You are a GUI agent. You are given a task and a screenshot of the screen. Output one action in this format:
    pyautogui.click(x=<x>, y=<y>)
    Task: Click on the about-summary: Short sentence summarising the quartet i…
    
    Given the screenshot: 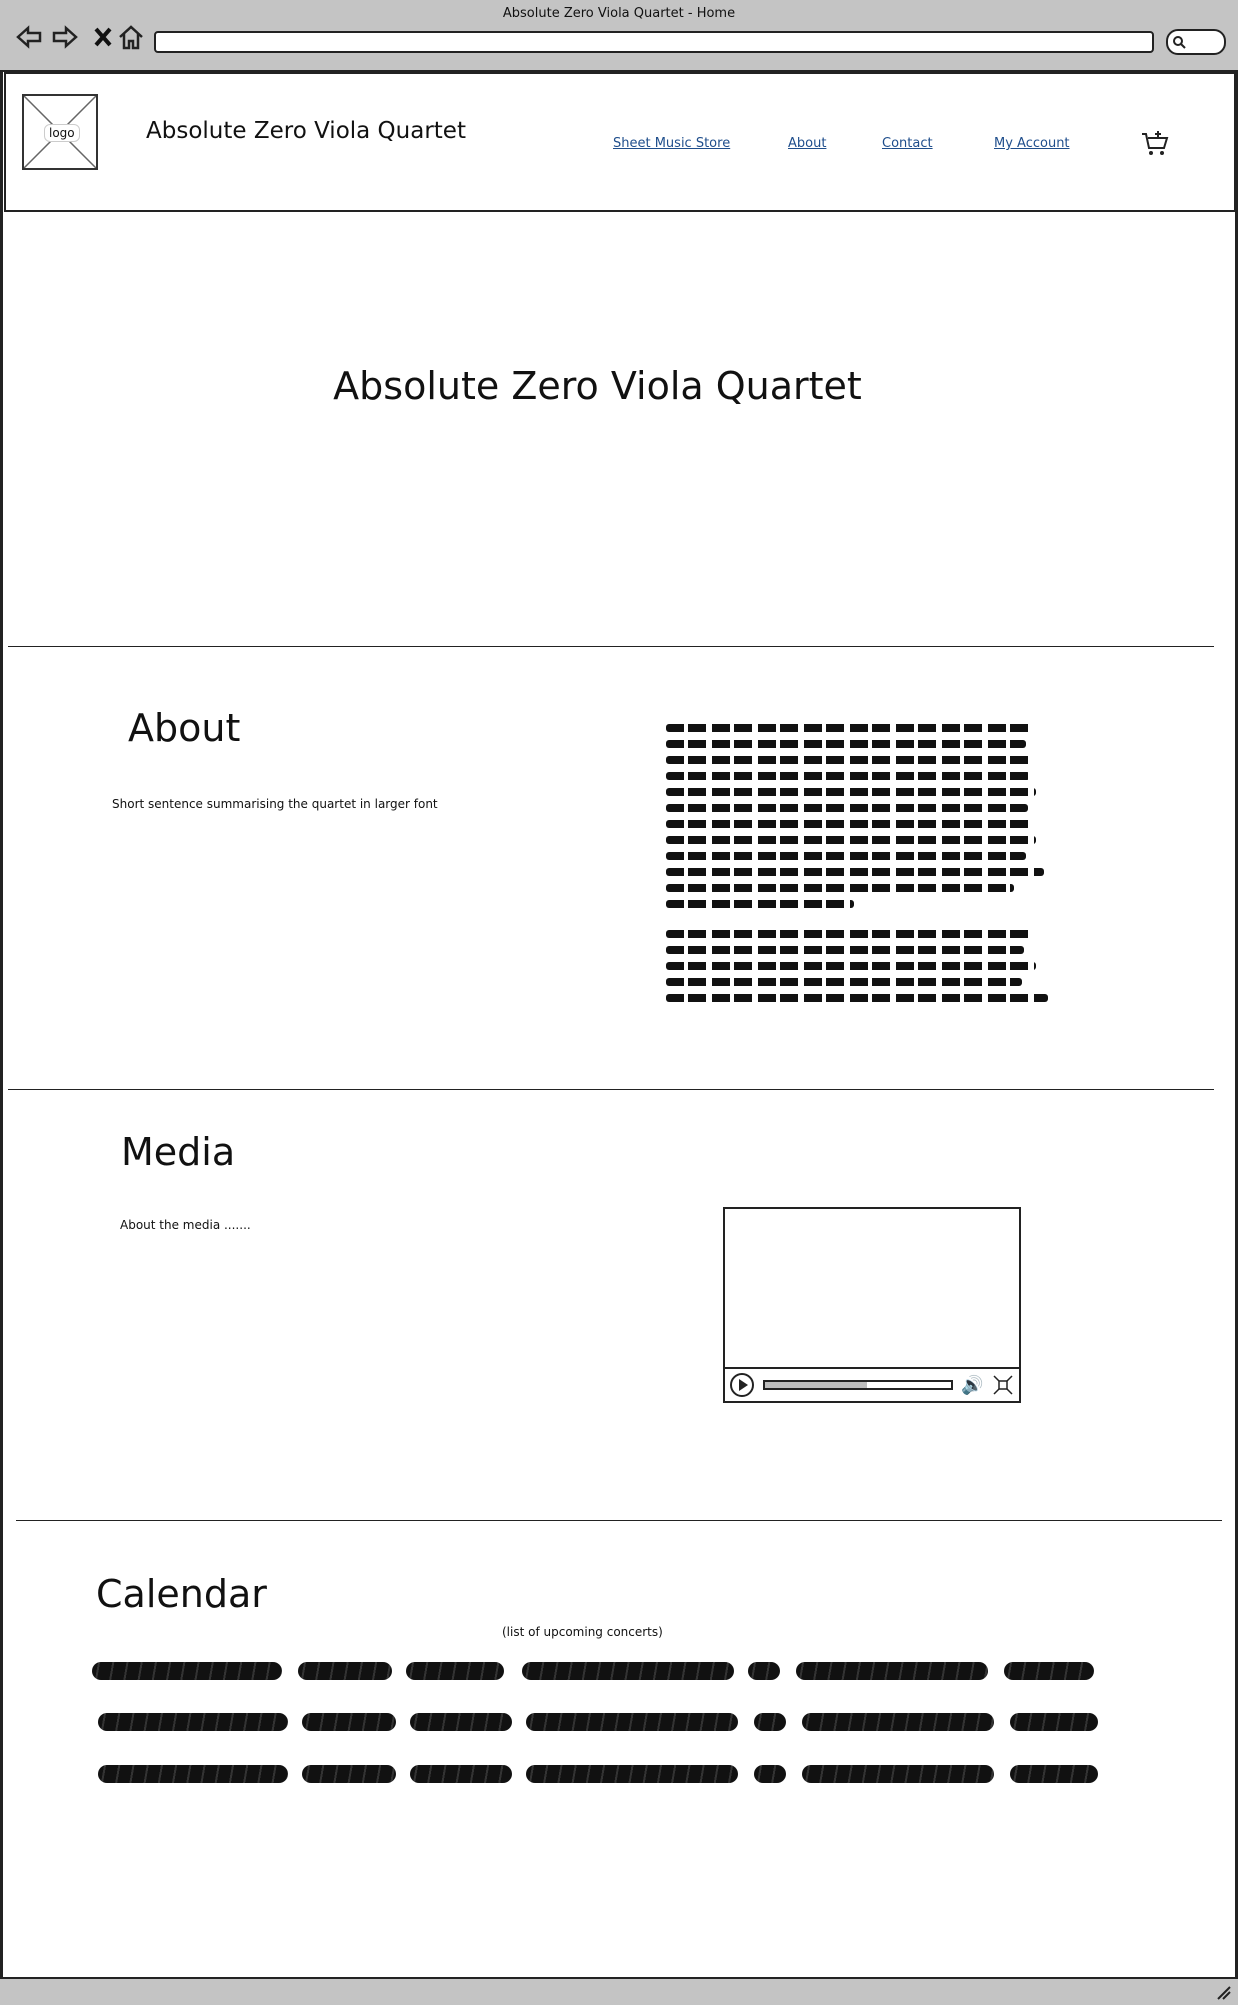 What is the action you would take?
    pyautogui.click(x=275, y=804)
    